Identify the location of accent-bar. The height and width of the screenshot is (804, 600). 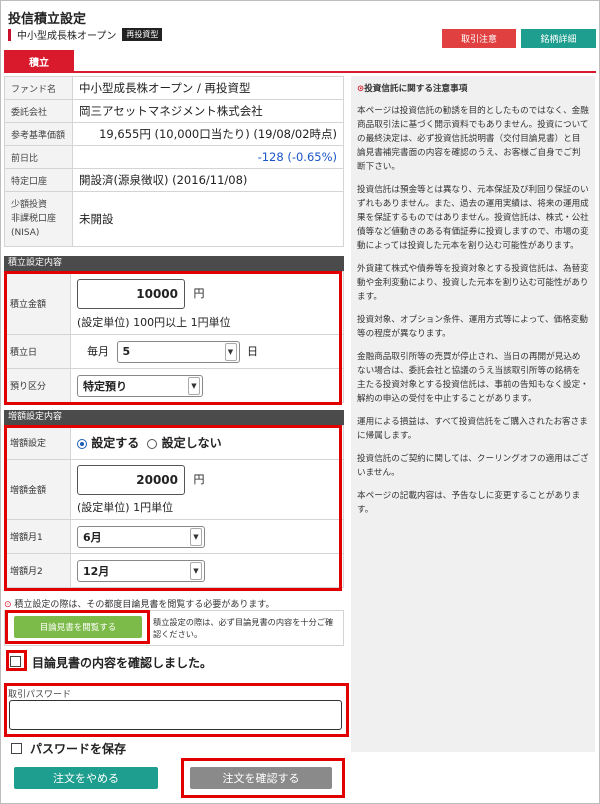
(9, 34).